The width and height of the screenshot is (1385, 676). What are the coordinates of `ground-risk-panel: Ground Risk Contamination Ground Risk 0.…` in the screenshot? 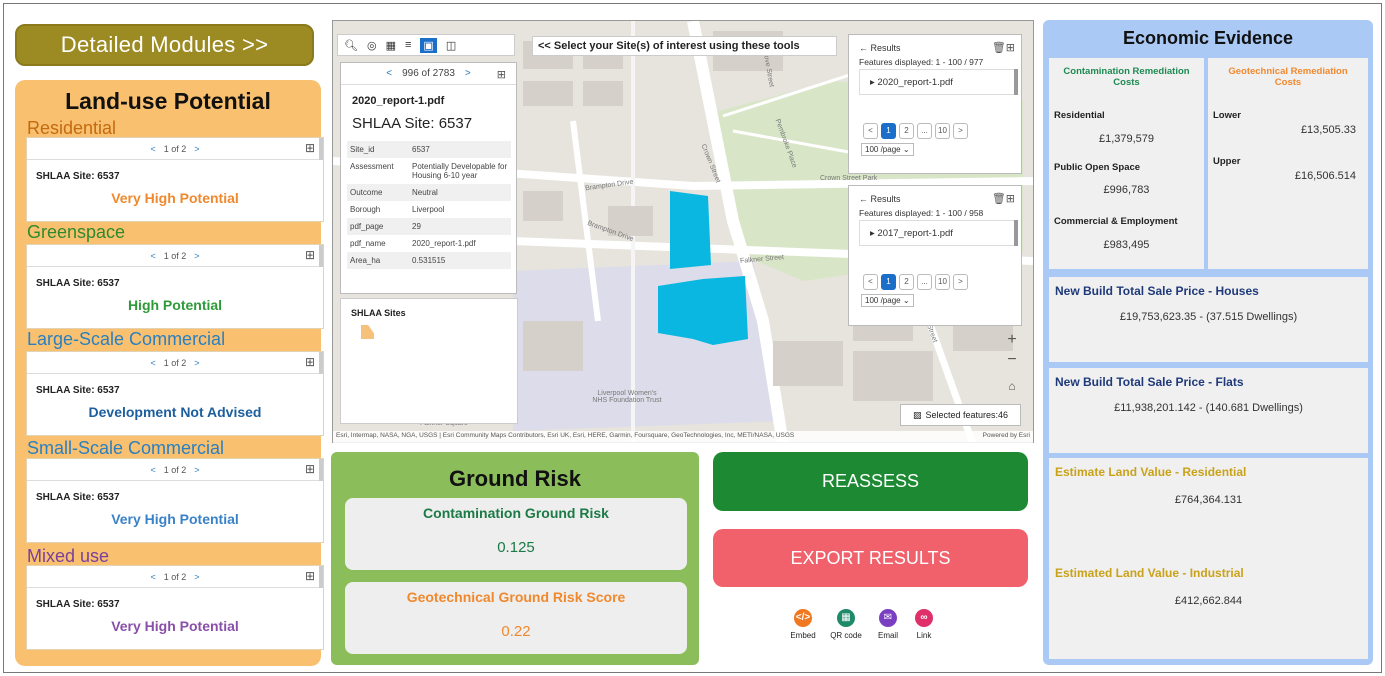 It's located at (515, 558).